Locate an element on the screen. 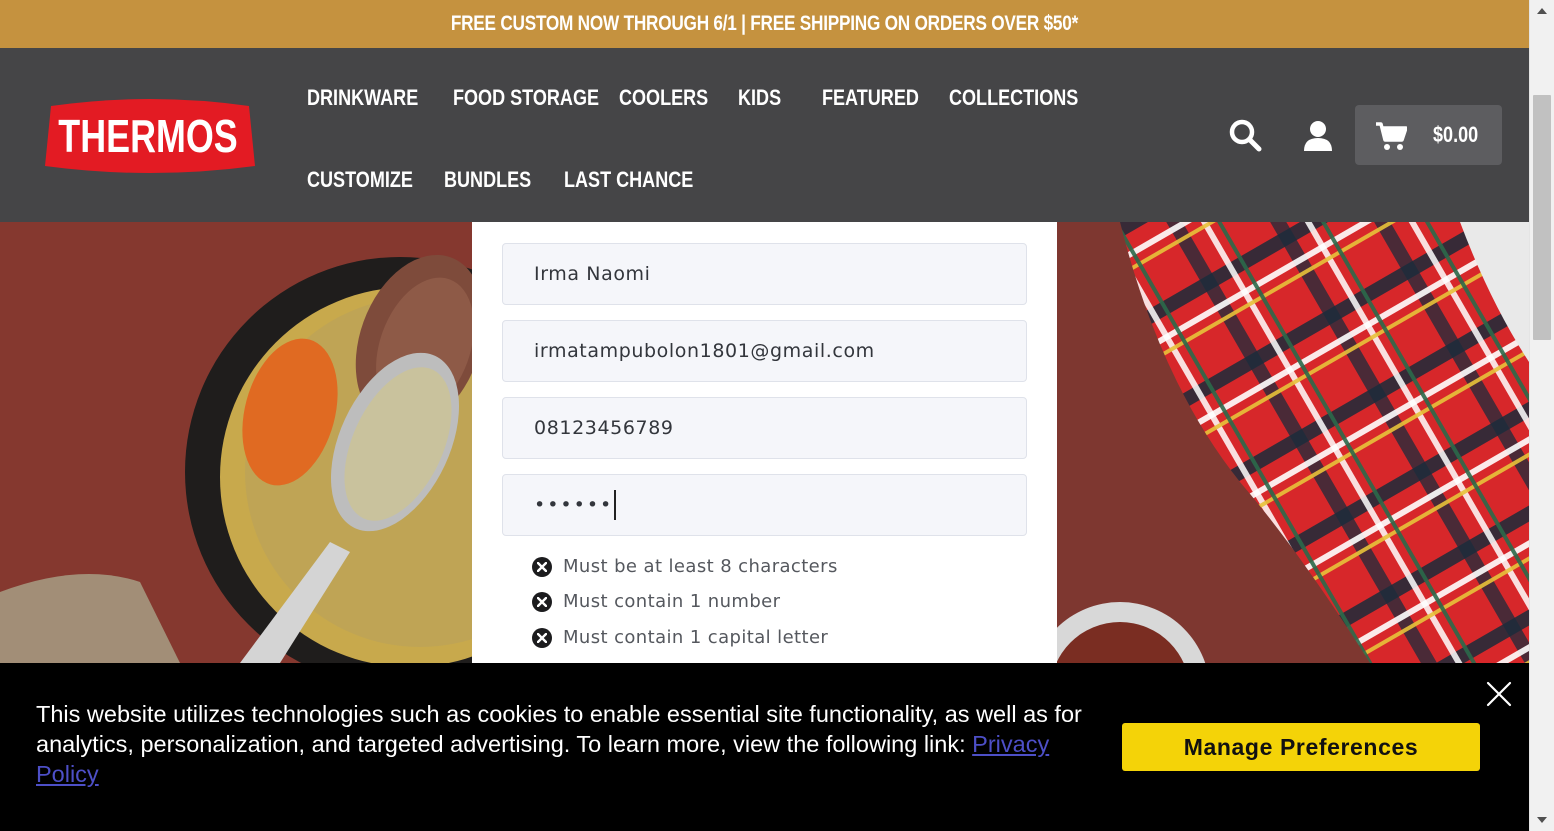 This screenshot has height=831, width=1554. nav-featured: FEATURED is located at coordinates (881, 98).